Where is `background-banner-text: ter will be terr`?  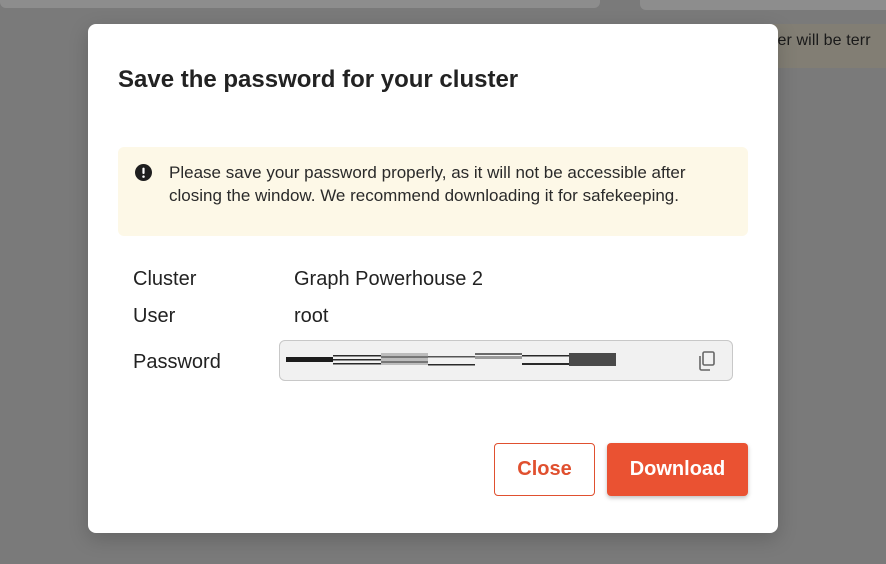 background-banner-text: ter will be terr is located at coordinates (822, 40).